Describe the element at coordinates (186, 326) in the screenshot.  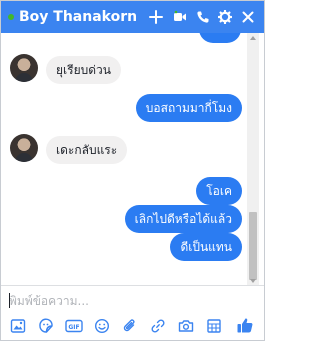
I see `camera-icon` at that location.